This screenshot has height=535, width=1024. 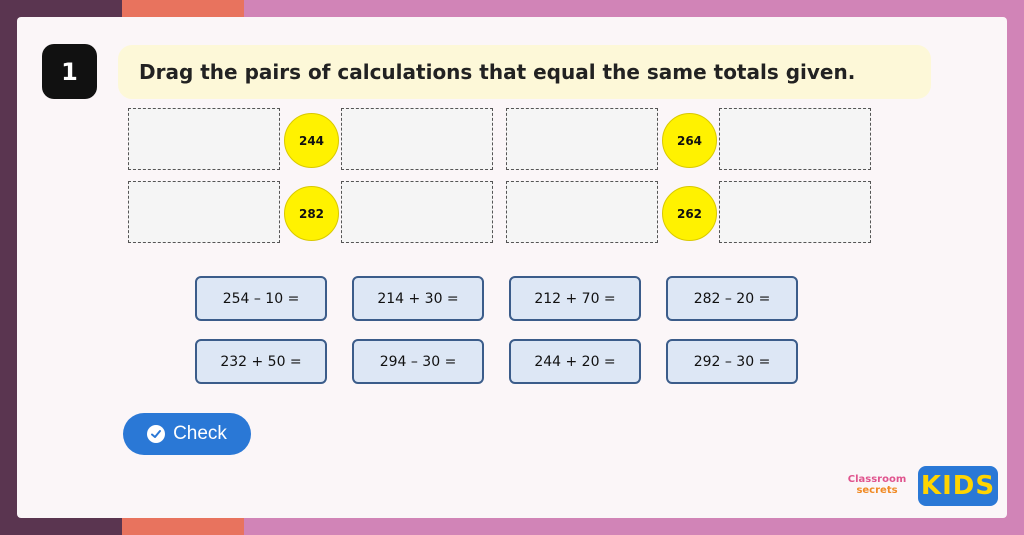 What do you see at coordinates (877, 479) in the screenshot?
I see `logo-line1: Classroom` at bounding box center [877, 479].